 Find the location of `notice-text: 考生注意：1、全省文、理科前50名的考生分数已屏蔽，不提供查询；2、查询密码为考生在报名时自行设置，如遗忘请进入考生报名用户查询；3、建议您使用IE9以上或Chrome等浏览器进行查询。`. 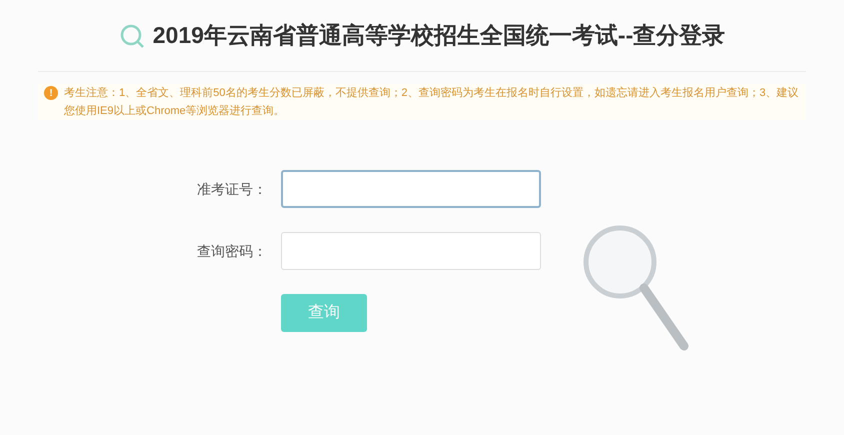

notice-text: 考生注意：1、全省文、理科前50名的考生分数已屏蔽，不提供查询；2、查询密码为考生在报名时自行设置，如遗忘请进入考生报名用户查询；3、建议您使用IE9以上或Chrome等浏览器进行查询。 is located at coordinates (432, 102).